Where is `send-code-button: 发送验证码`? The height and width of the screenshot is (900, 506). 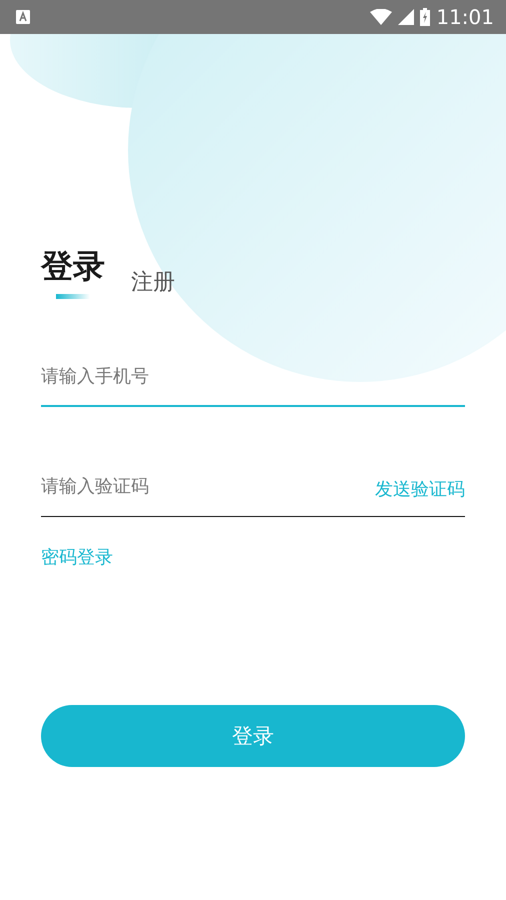 send-code-button: 发送验证码 is located at coordinates (420, 489).